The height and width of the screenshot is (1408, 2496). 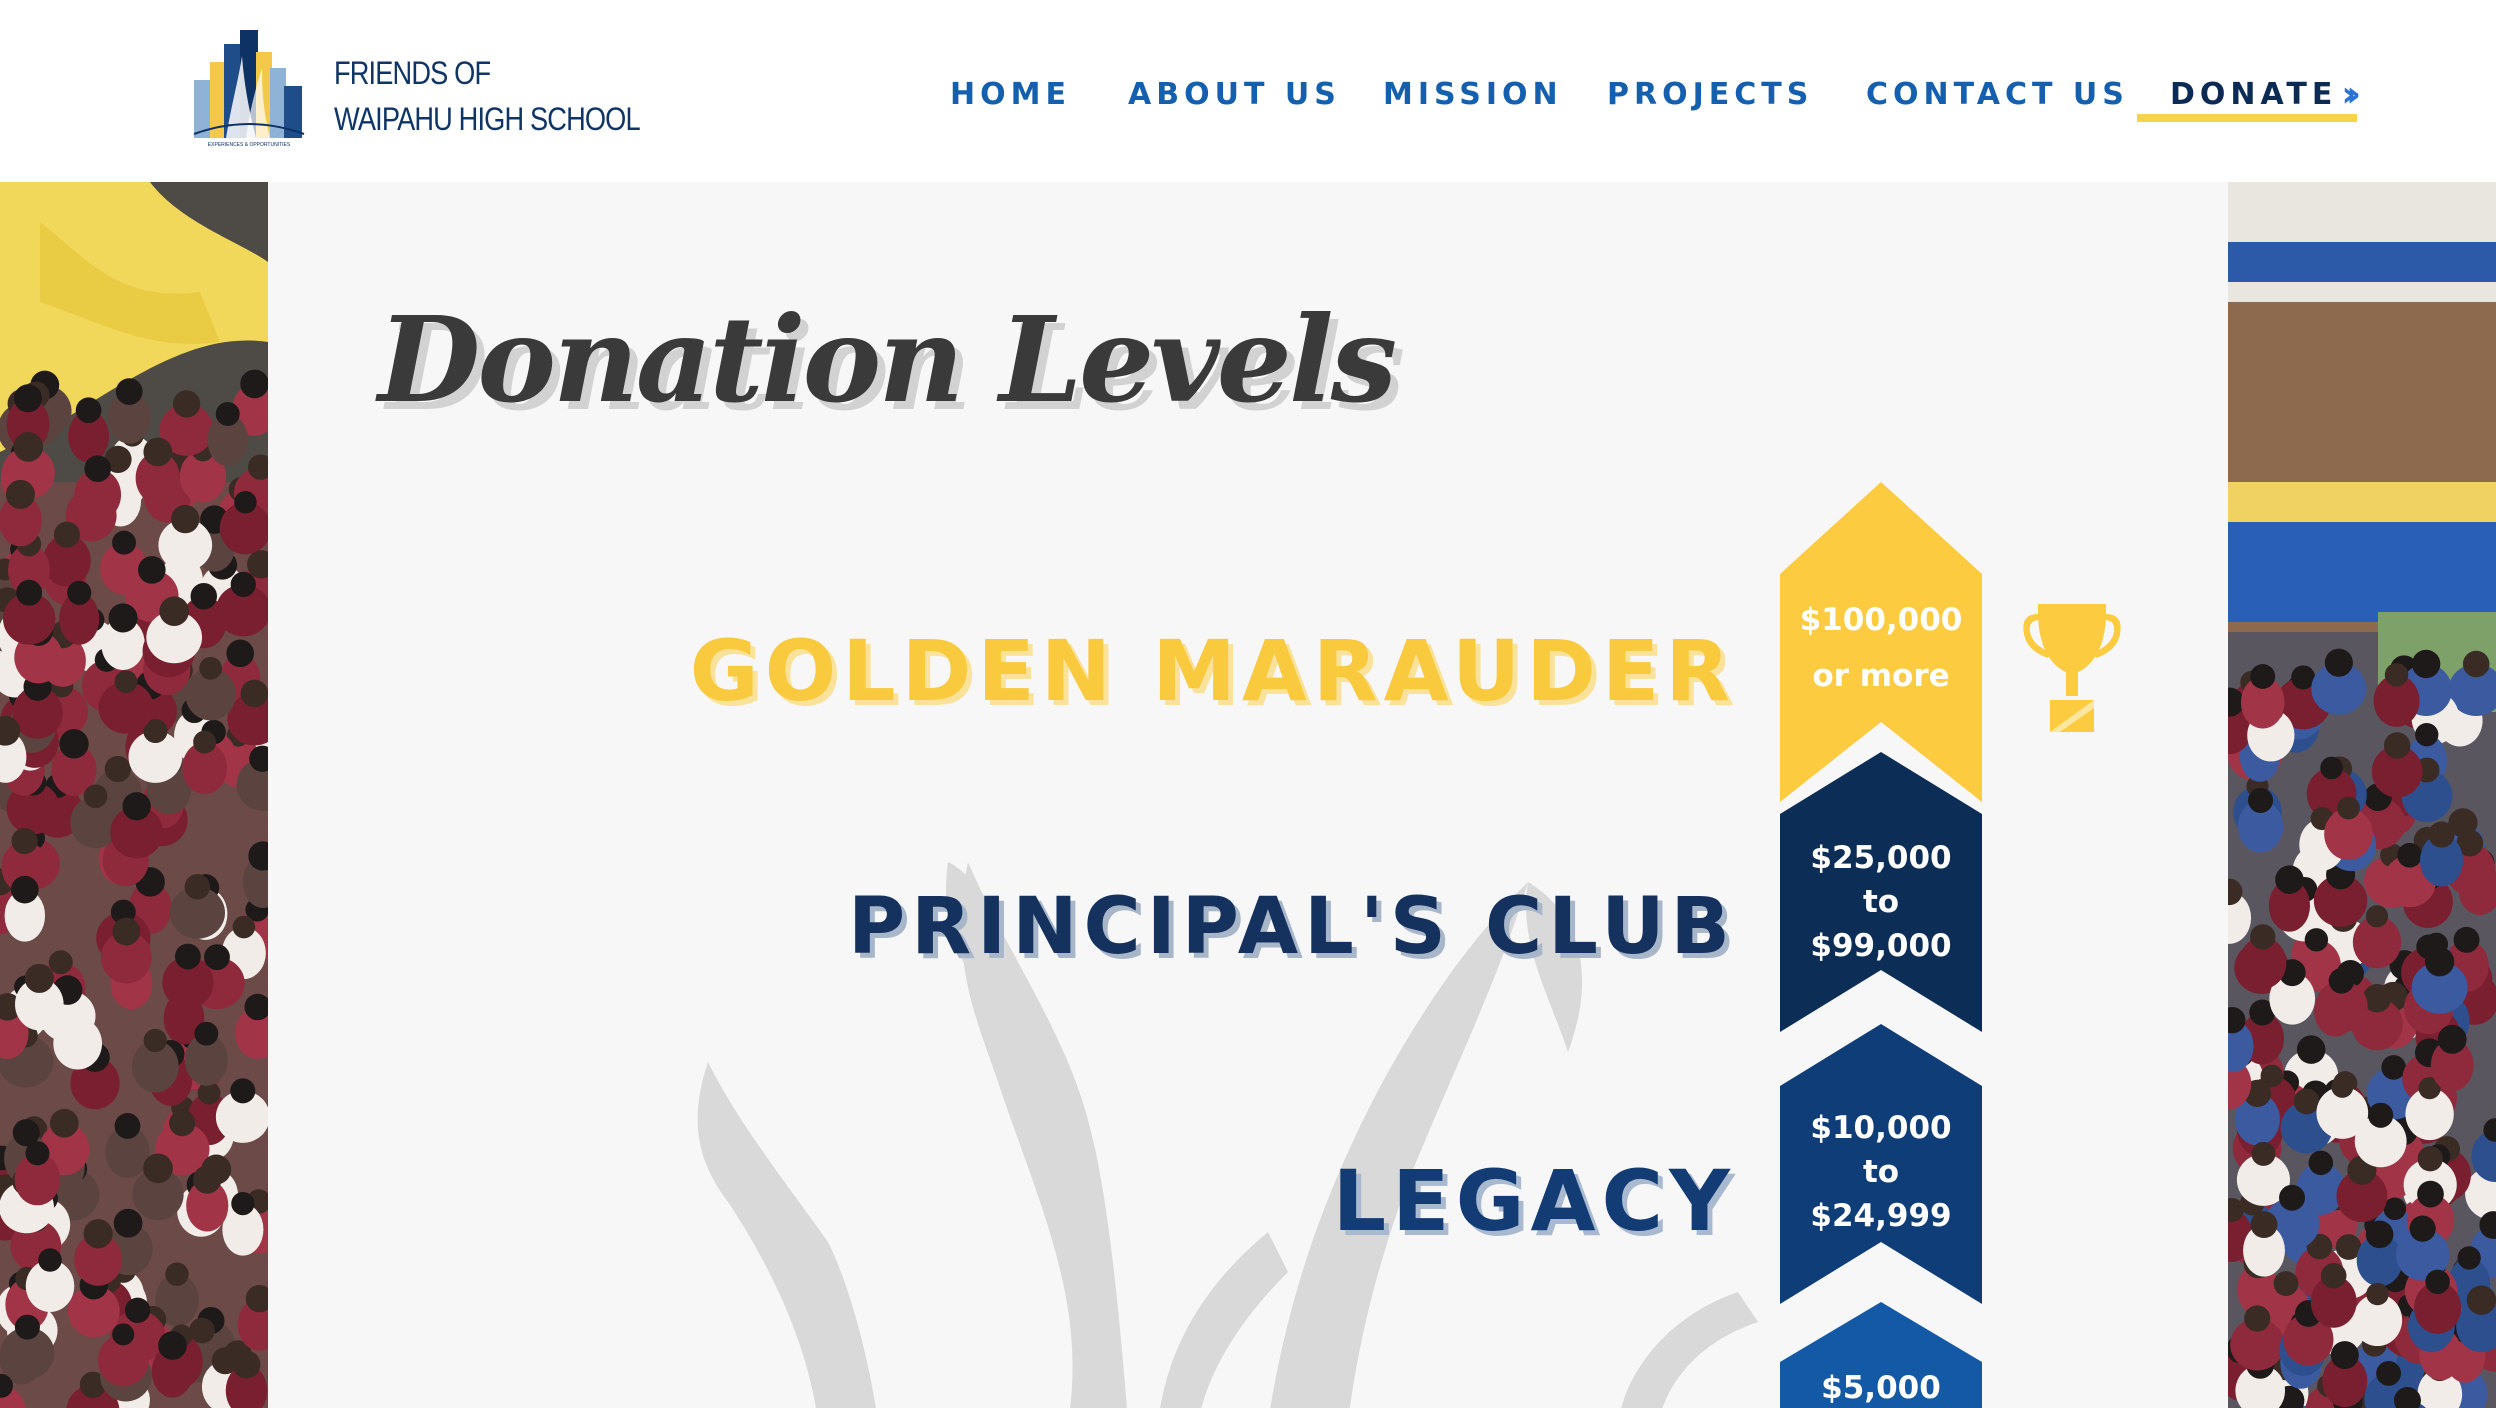 What do you see at coordinates (1881, 946) in the screenshot?
I see `level-2-line-3: $99,000` at bounding box center [1881, 946].